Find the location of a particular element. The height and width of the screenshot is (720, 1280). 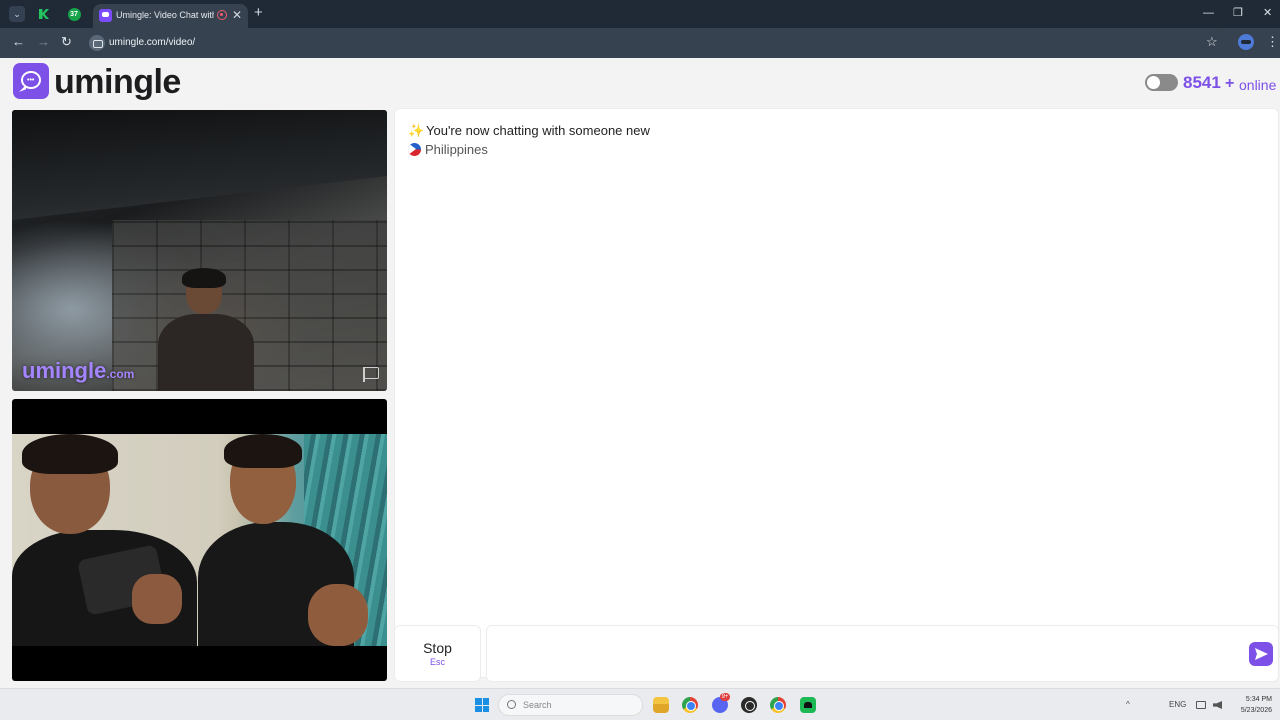

chat-bubble-icon: ••• is located at coordinates (31, 80).